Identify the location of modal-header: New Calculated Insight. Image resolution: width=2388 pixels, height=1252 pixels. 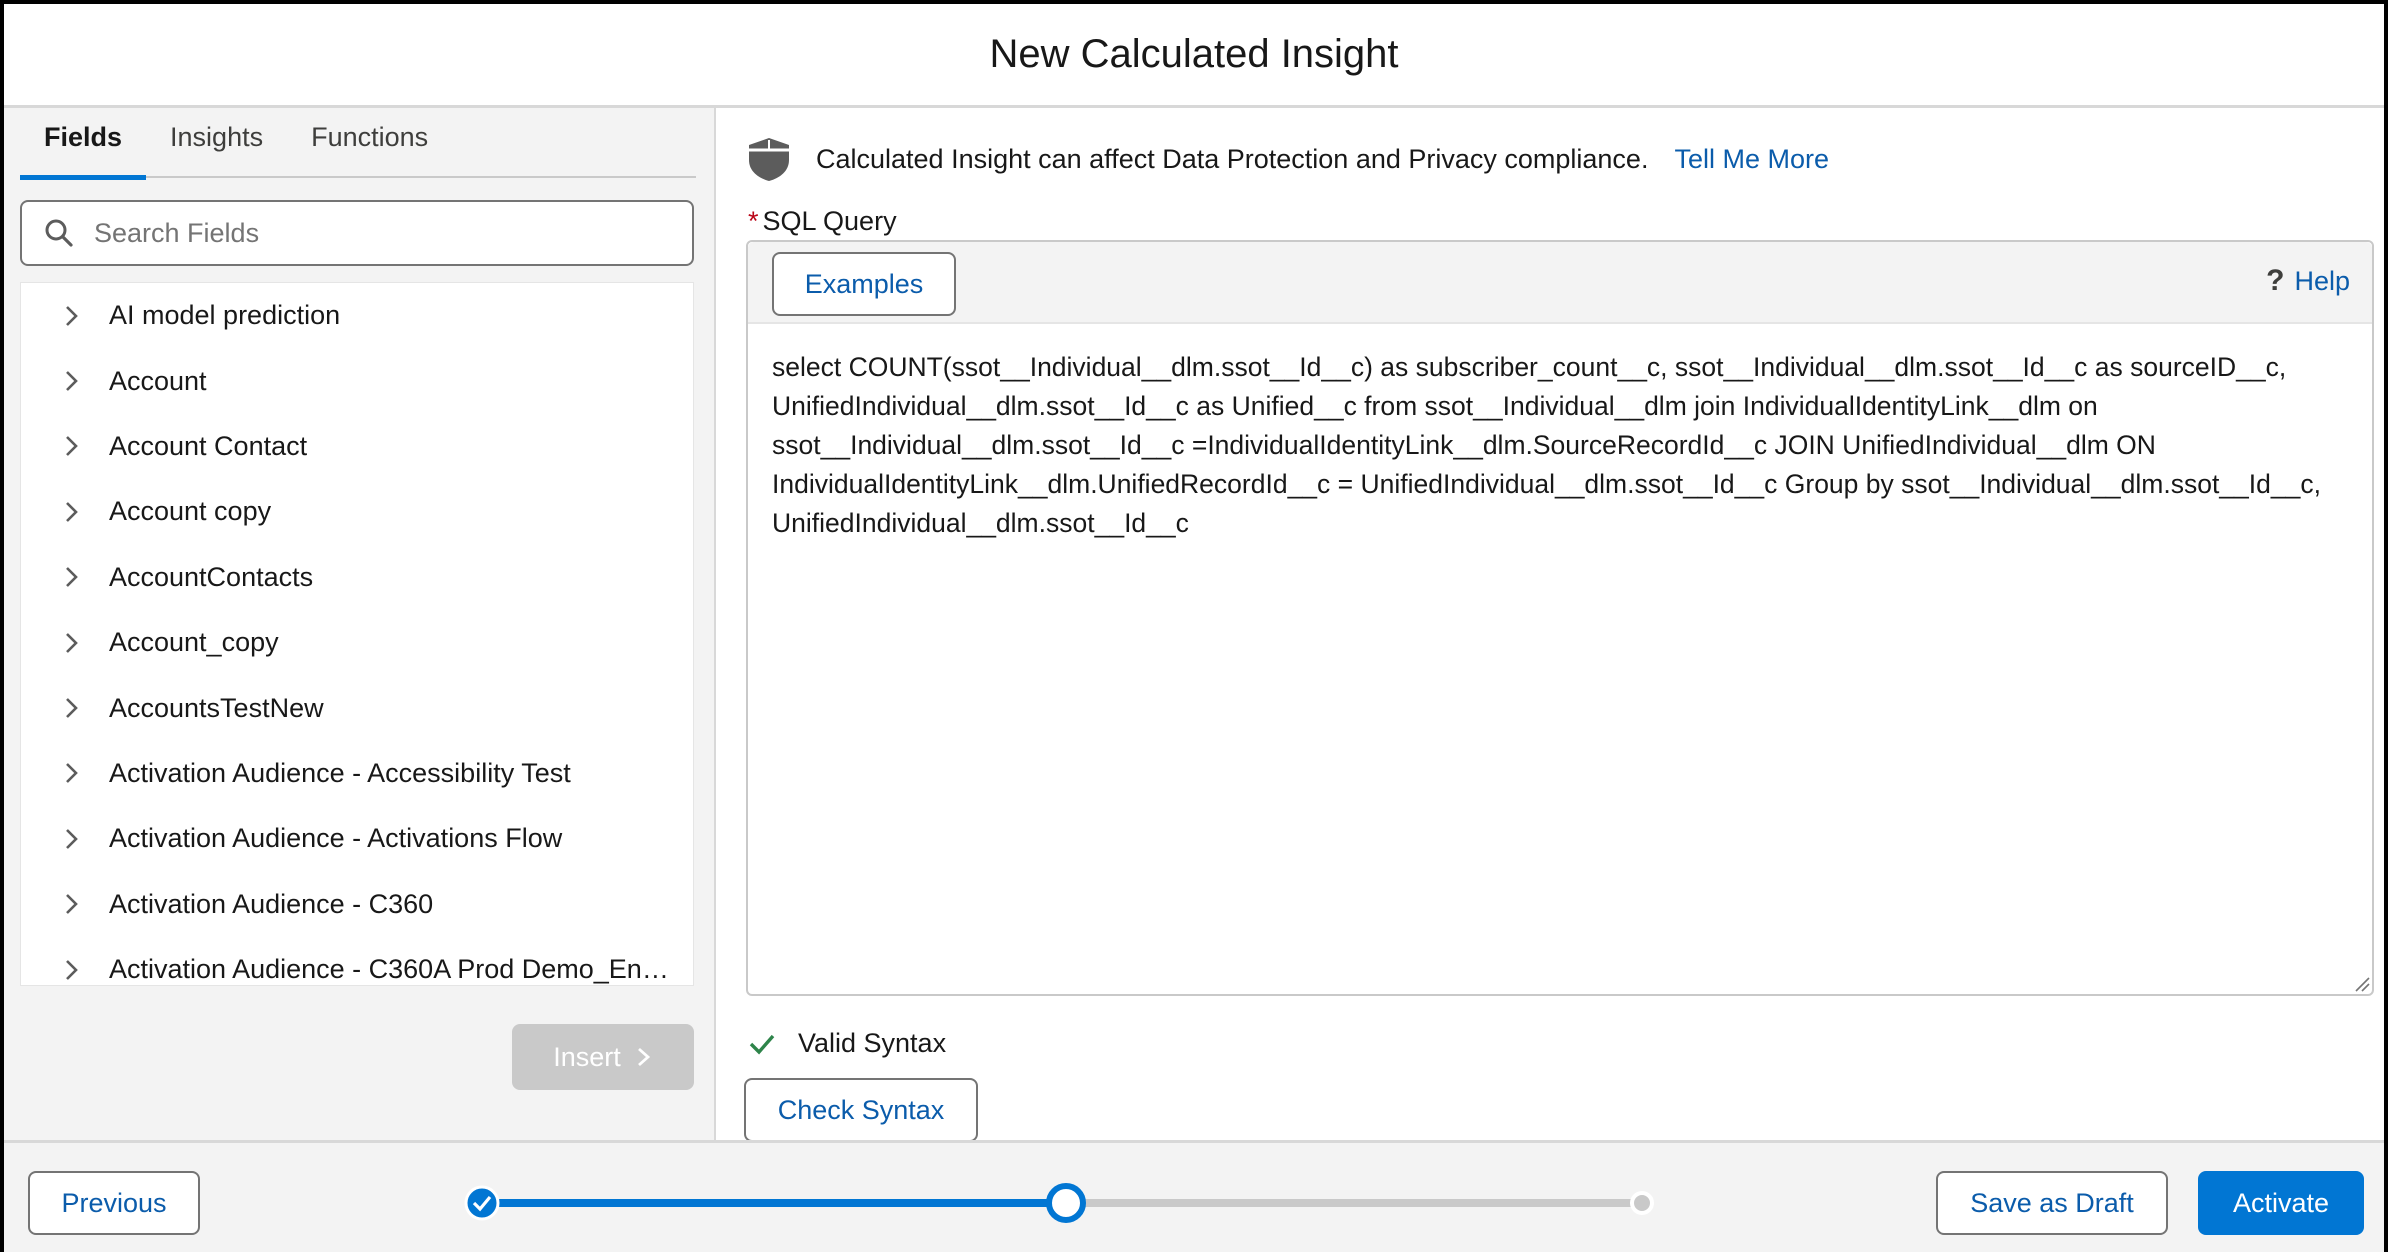
(1194, 56).